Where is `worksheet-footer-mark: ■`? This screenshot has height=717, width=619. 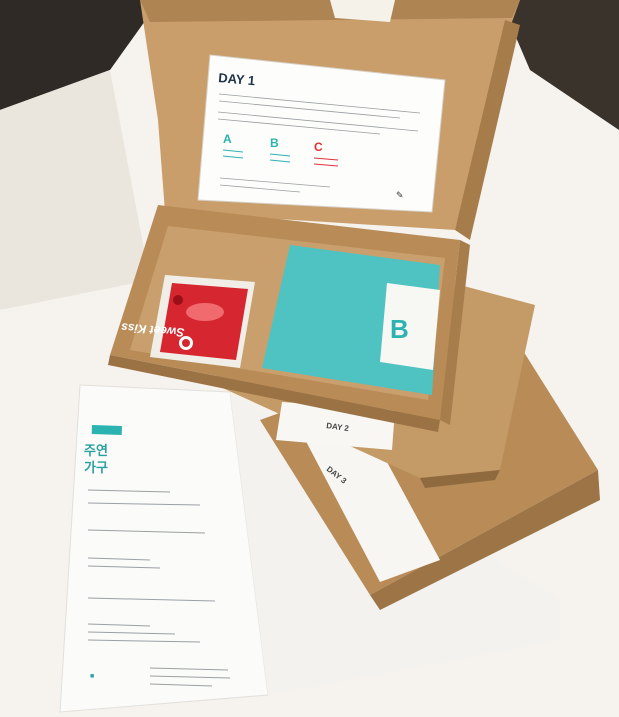 worksheet-footer-mark: ■ is located at coordinates (92, 676).